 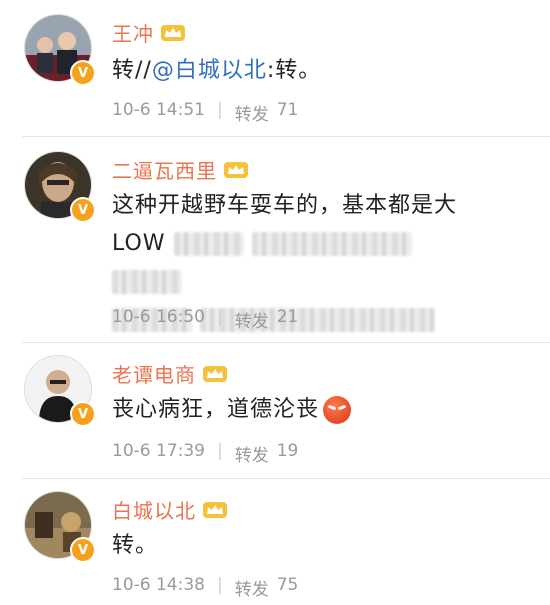 What do you see at coordinates (154, 373) in the screenshot?
I see `user-name: 老谭电商` at bounding box center [154, 373].